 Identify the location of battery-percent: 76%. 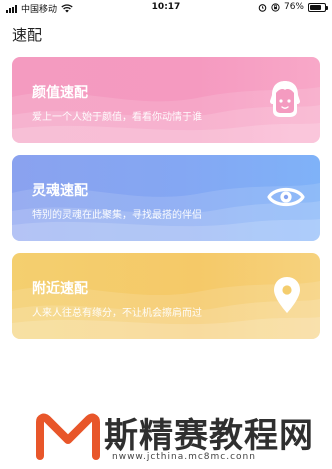
(293, 7).